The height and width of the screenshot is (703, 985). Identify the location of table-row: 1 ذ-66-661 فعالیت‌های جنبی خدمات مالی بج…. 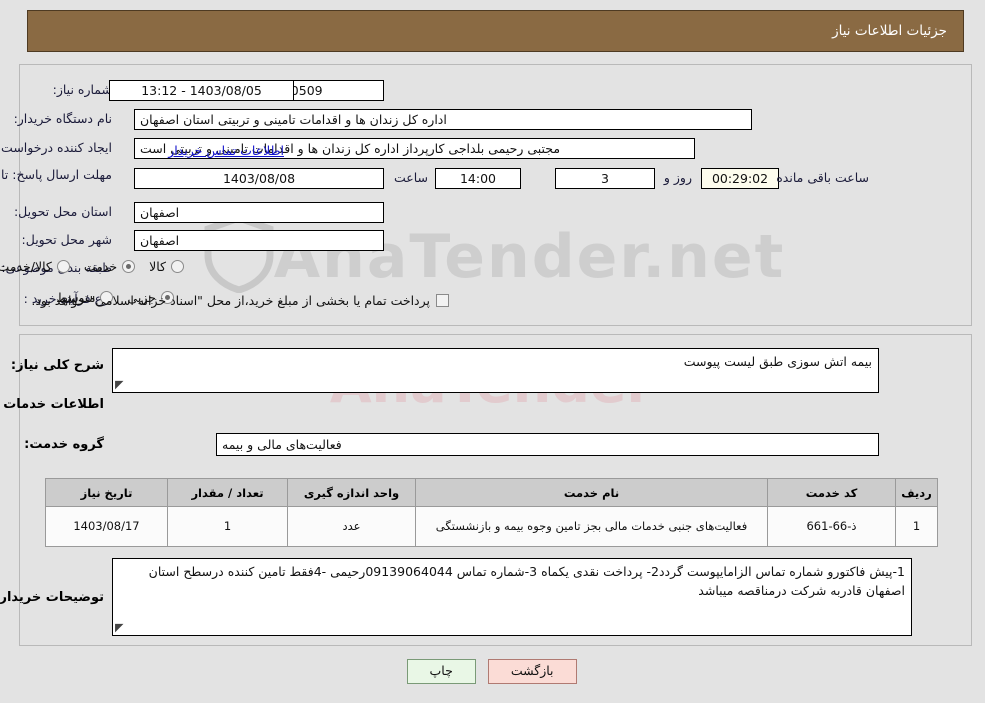
(492, 526).